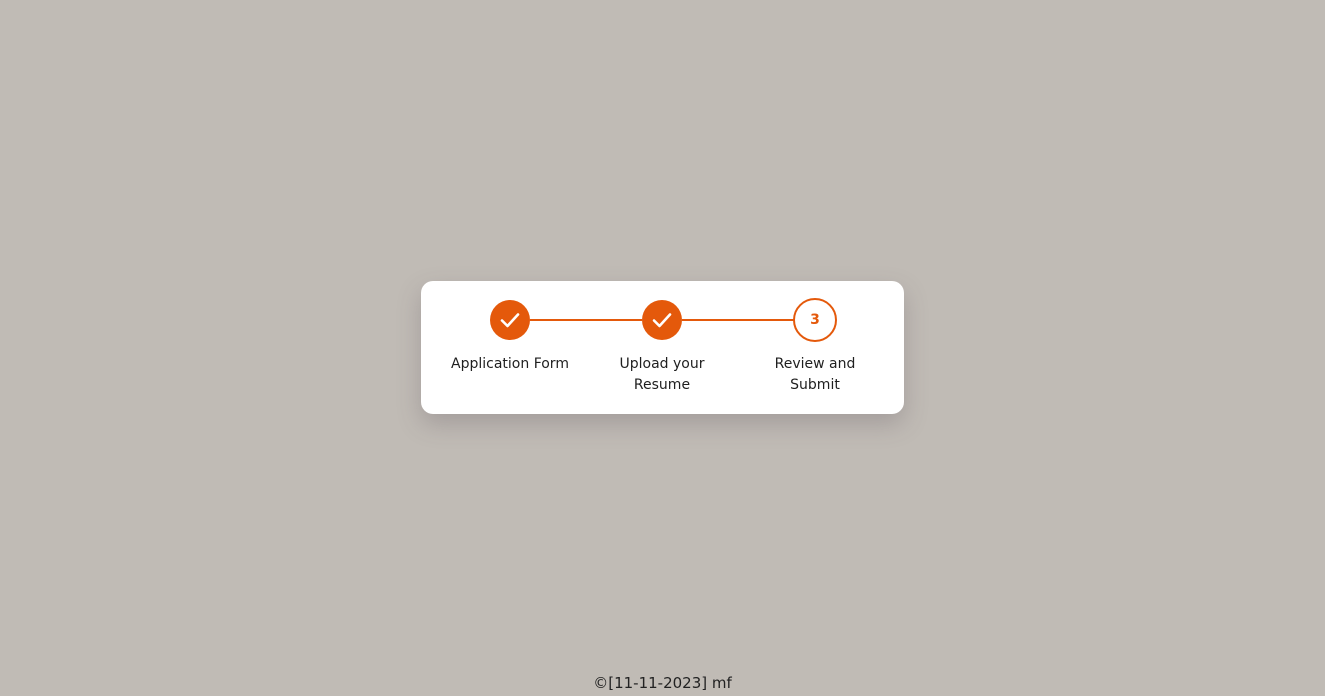 This screenshot has width=1325, height=696. What do you see at coordinates (815, 347) in the screenshot?
I see `step-review-submit: 3 Review and Submit` at bounding box center [815, 347].